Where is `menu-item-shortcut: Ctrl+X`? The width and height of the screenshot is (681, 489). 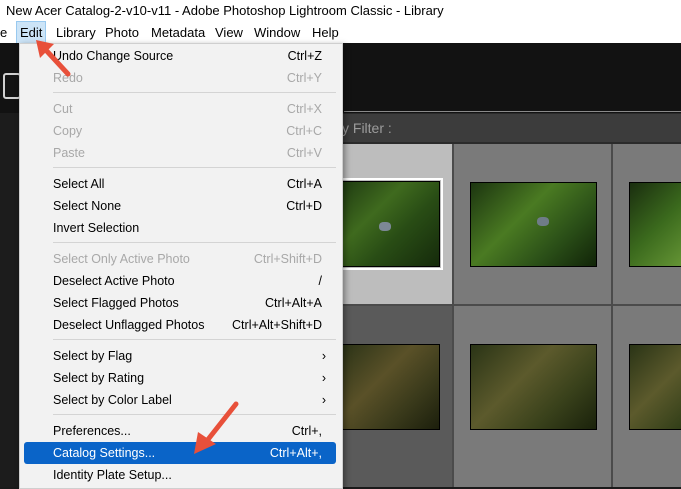 menu-item-shortcut: Ctrl+X is located at coordinates (304, 109).